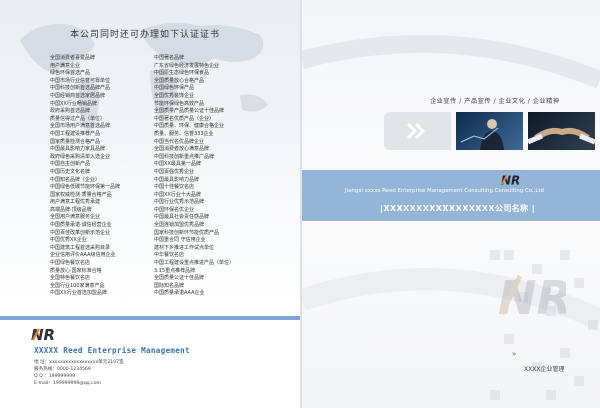 The height and width of the screenshot is (408, 600). What do you see at coordinates (68, 240) in the screenshot?
I see `cert-item: 中国优秀XX企业` at bounding box center [68, 240].